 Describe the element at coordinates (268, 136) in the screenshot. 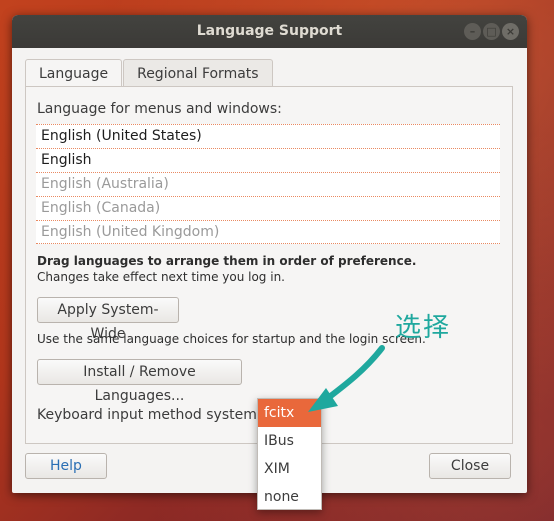

I see `list-item: English (United States)` at that location.